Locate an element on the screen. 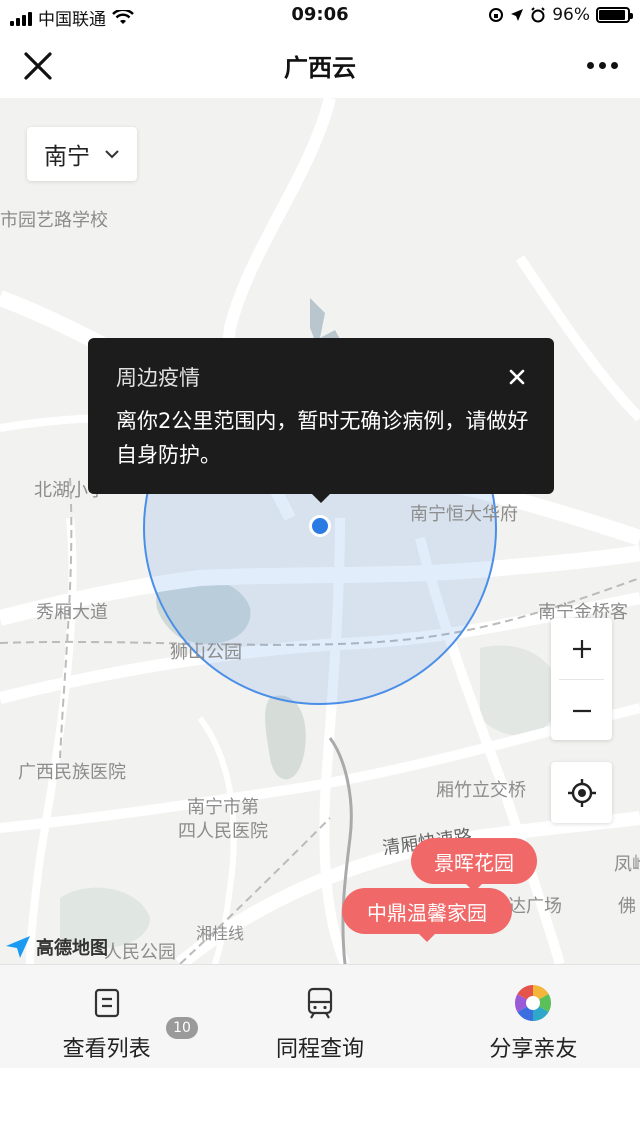 The height and width of the screenshot is (1137, 640). plus-icon is located at coordinates (581, 648).